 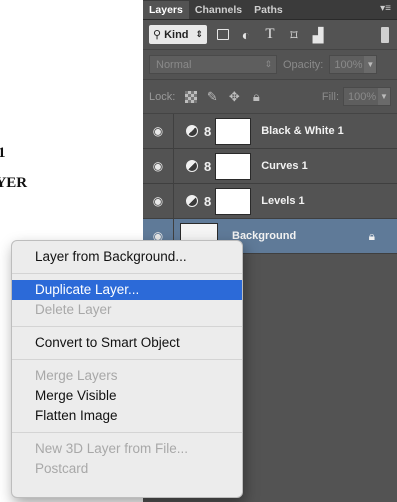 I want to click on layer-name: Curves 1, so click(x=284, y=166).